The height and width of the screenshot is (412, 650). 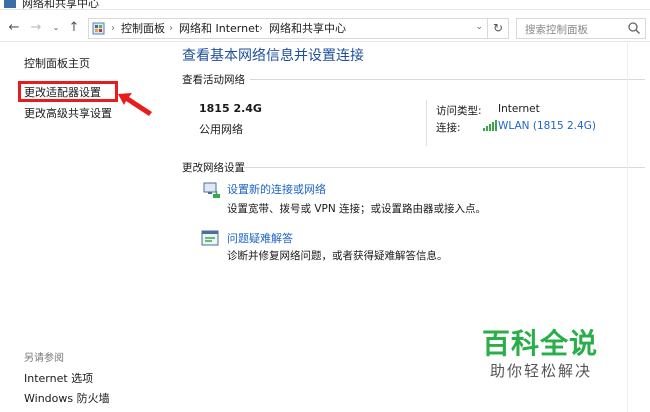 I want to click on control-panel-icon, so click(x=98, y=28).